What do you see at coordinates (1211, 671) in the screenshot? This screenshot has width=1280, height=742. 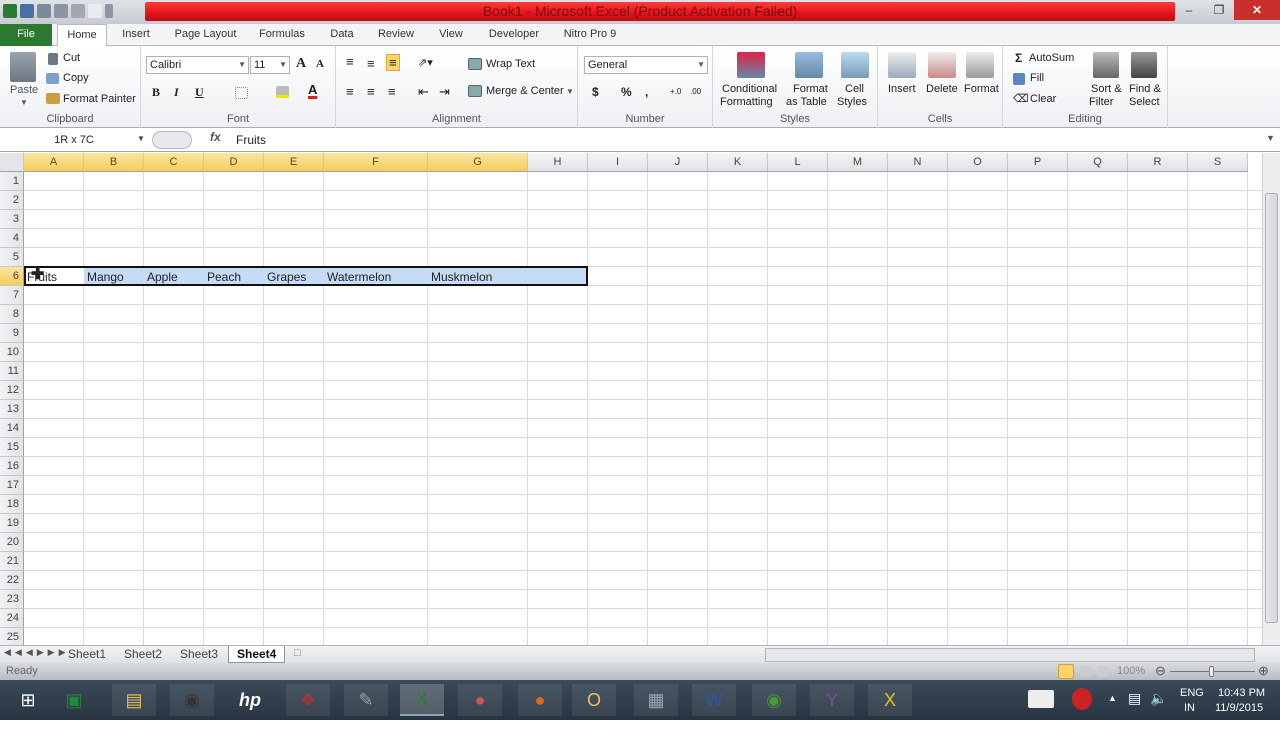 I see `zoom-slider-thumb` at bounding box center [1211, 671].